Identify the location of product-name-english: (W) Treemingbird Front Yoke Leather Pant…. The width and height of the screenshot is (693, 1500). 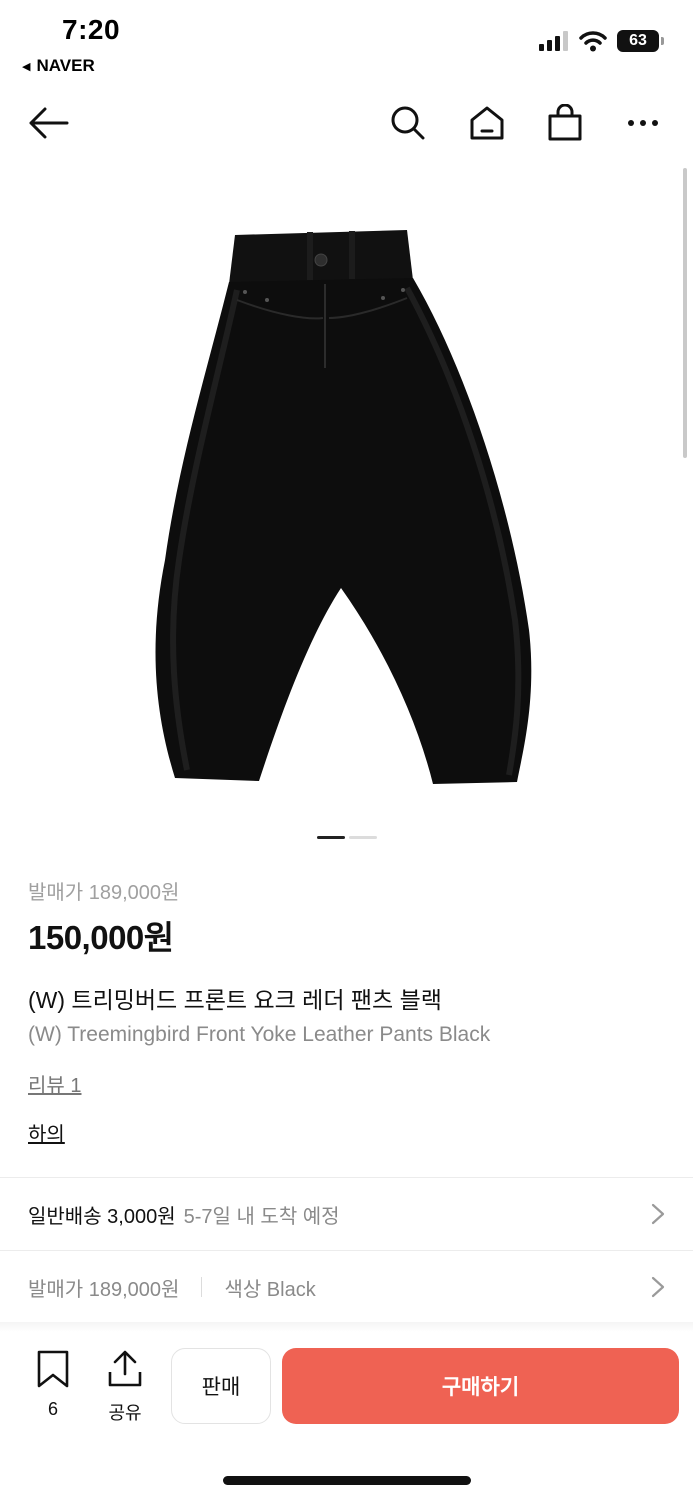
(259, 1034).